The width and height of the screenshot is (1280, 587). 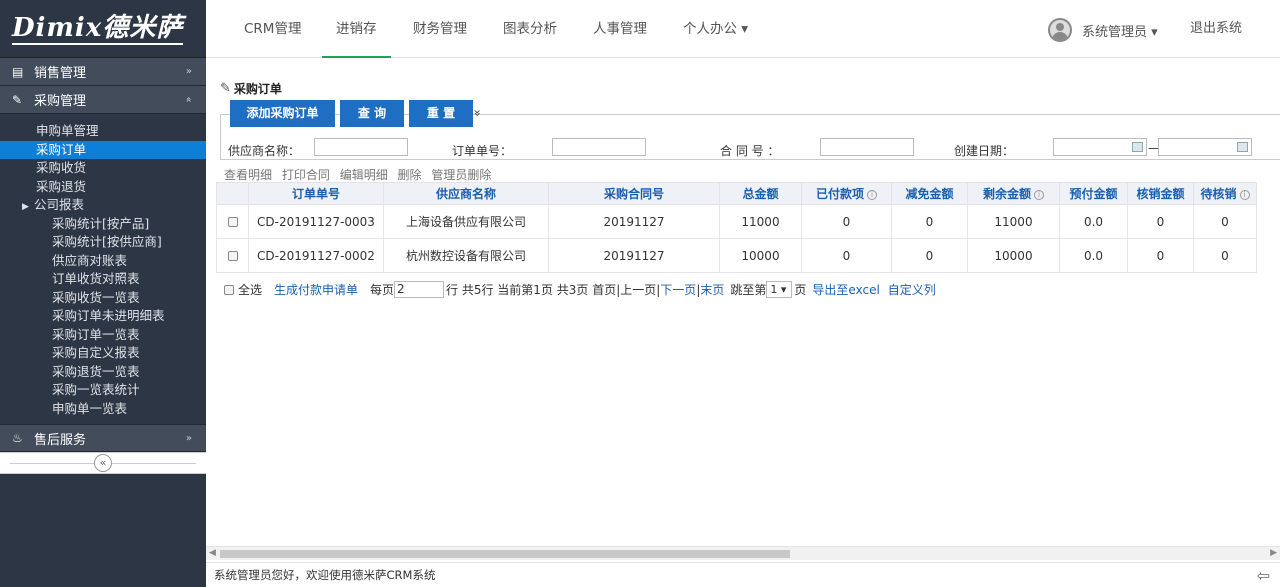 What do you see at coordinates (760, 221) in the screenshot?
I see `table-cell: 11000` at bounding box center [760, 221].